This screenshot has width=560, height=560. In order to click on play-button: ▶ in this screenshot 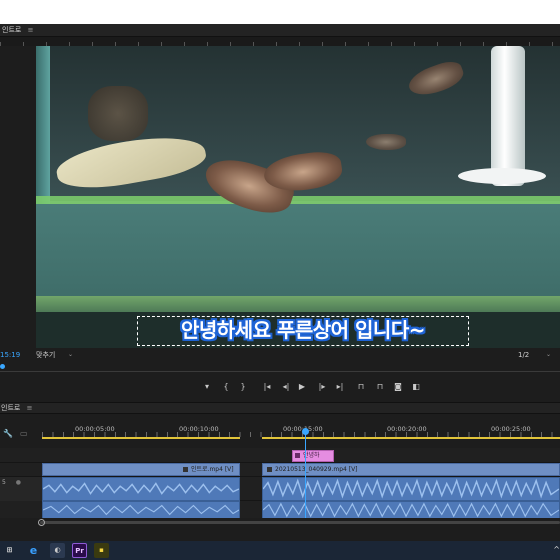, I will do `click(302, 387)`.